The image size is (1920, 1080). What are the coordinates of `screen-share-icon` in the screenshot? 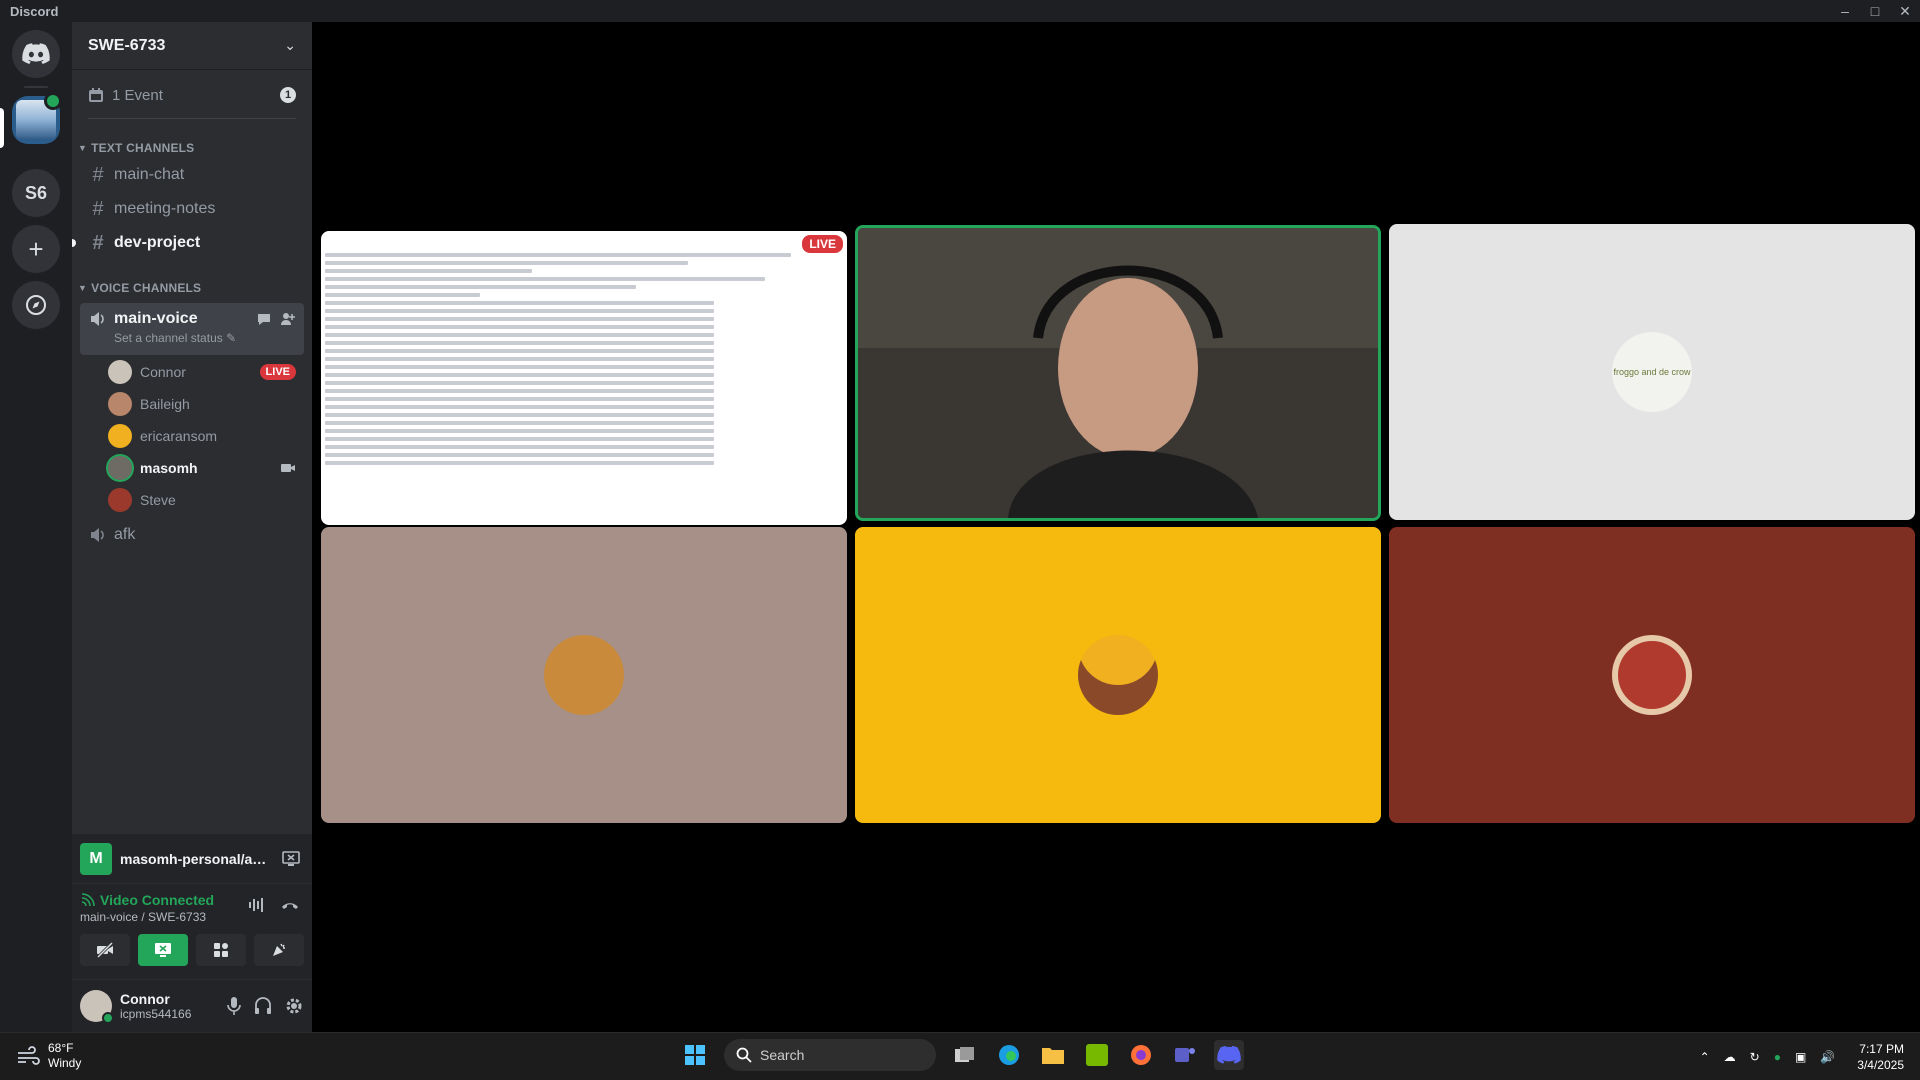 It's located at (163, 950).